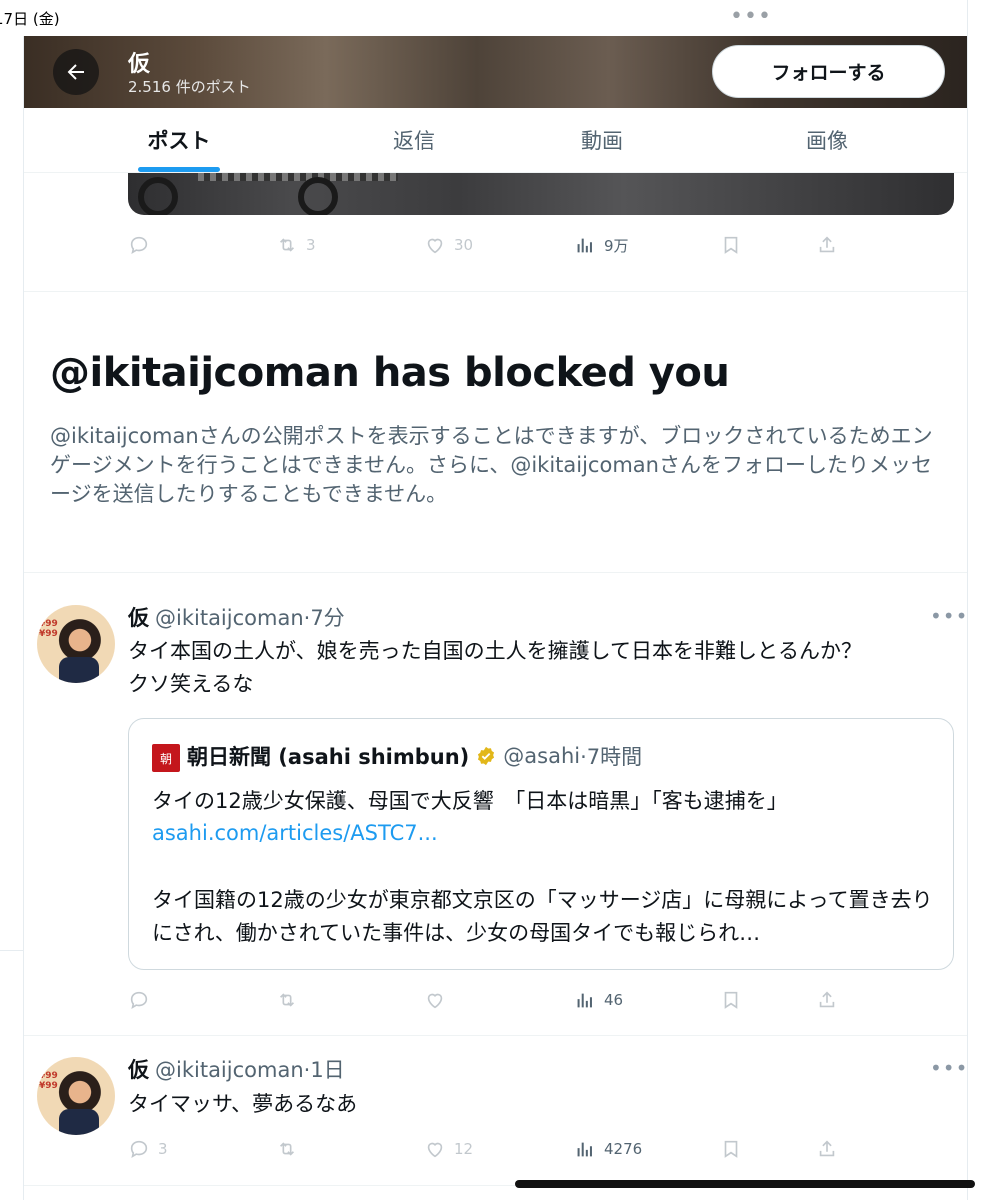 Image resolution: width=993 pixels, height=1200 pixels. I want to click on view-count: 46, so click(614, 1000).